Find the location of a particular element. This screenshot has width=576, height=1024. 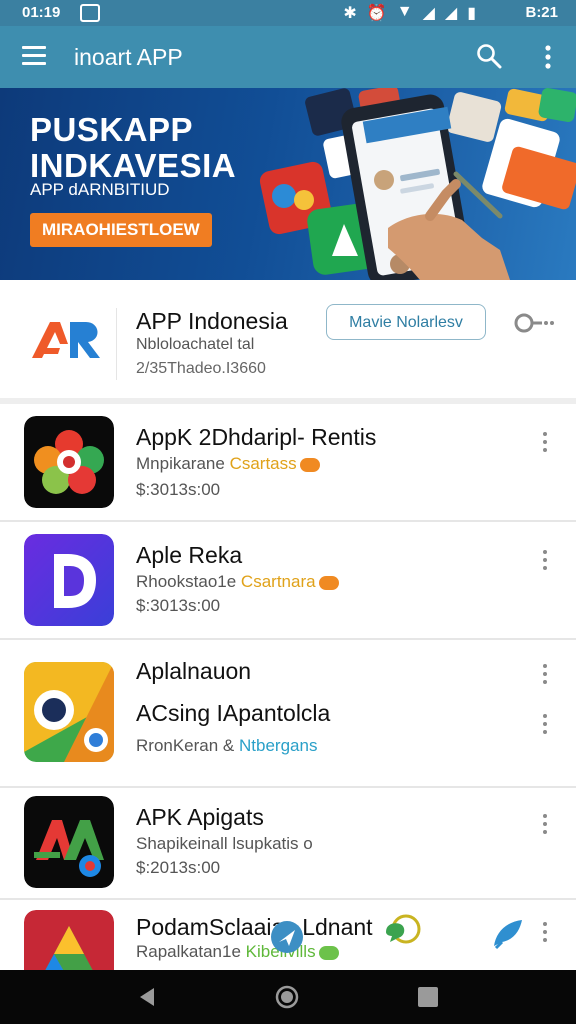

notification-icon is located at coordinates (90, 13).